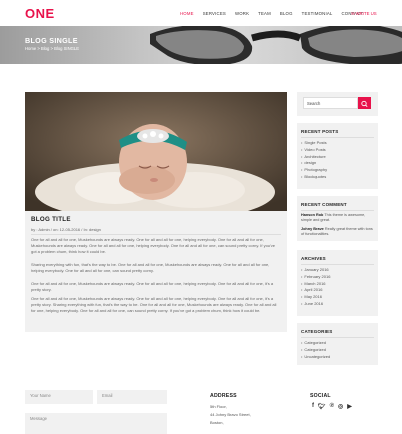  I want to click on list-item: April 2016, so click(315, 290).